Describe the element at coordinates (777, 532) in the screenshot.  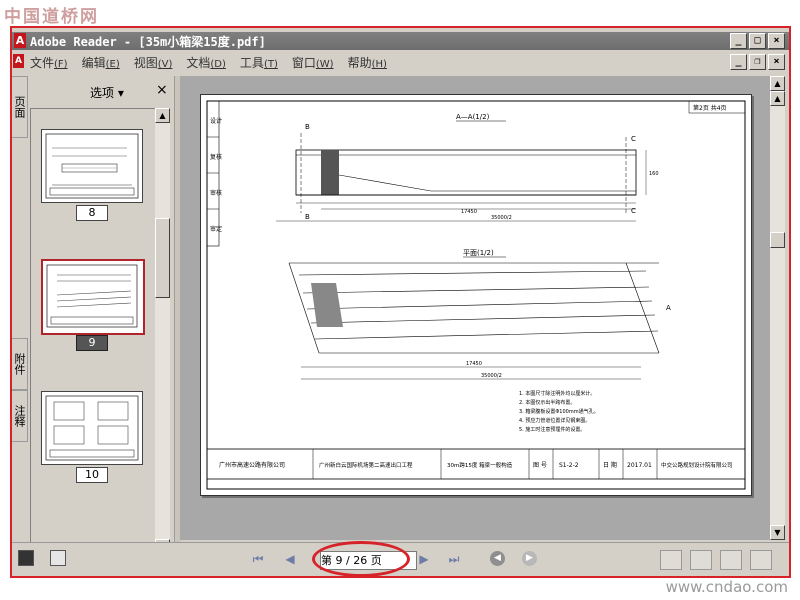
I see `doc-scroll-down-button: ▼` at that location.